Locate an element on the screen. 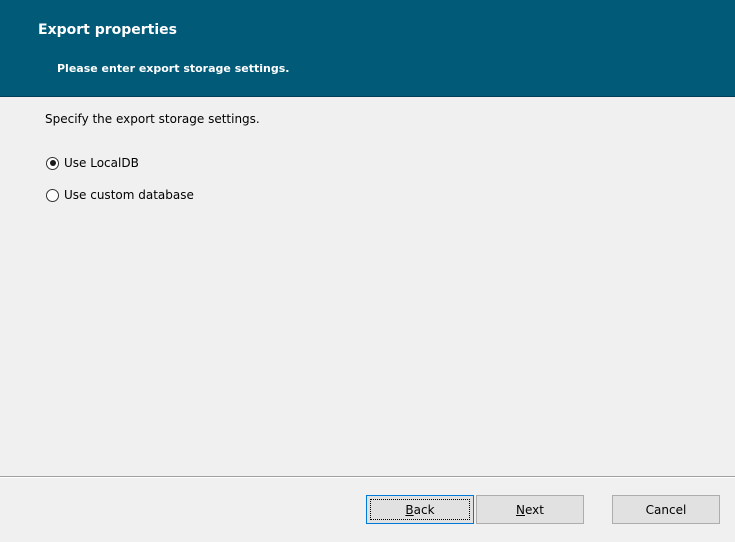  instruction-text: Specify the export storage settings. is located at coordinates (152, 119).